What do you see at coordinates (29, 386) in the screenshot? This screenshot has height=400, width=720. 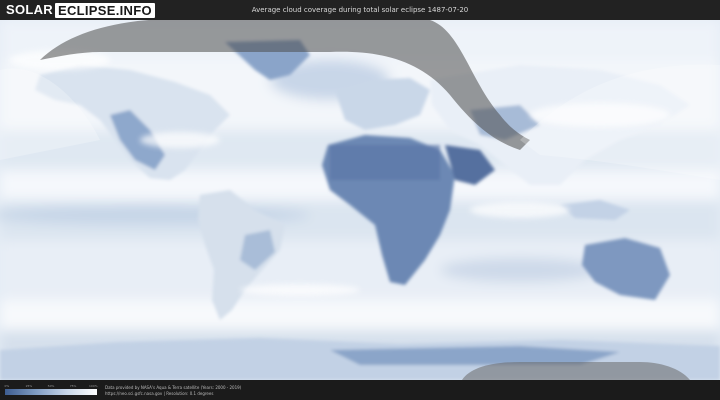 I see `legend-tick: 25%` at bounding box center [29, 386].